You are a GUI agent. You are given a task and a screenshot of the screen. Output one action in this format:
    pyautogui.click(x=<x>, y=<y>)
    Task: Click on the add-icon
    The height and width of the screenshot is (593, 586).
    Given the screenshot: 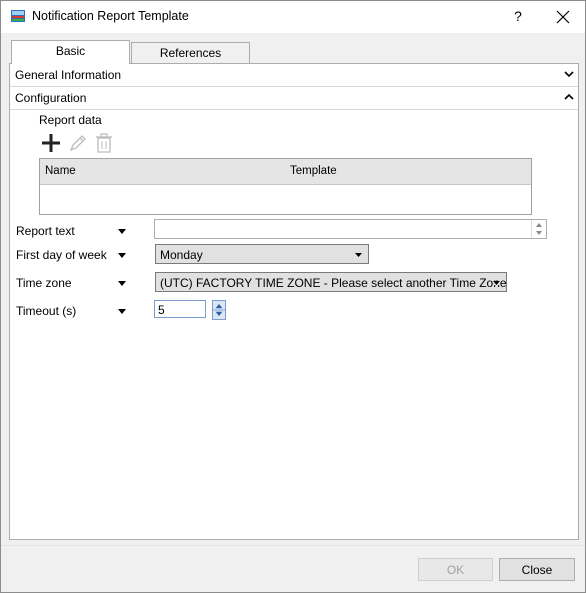 What is the action you would take?
    pyautogui.click(x=51, y=143)
    